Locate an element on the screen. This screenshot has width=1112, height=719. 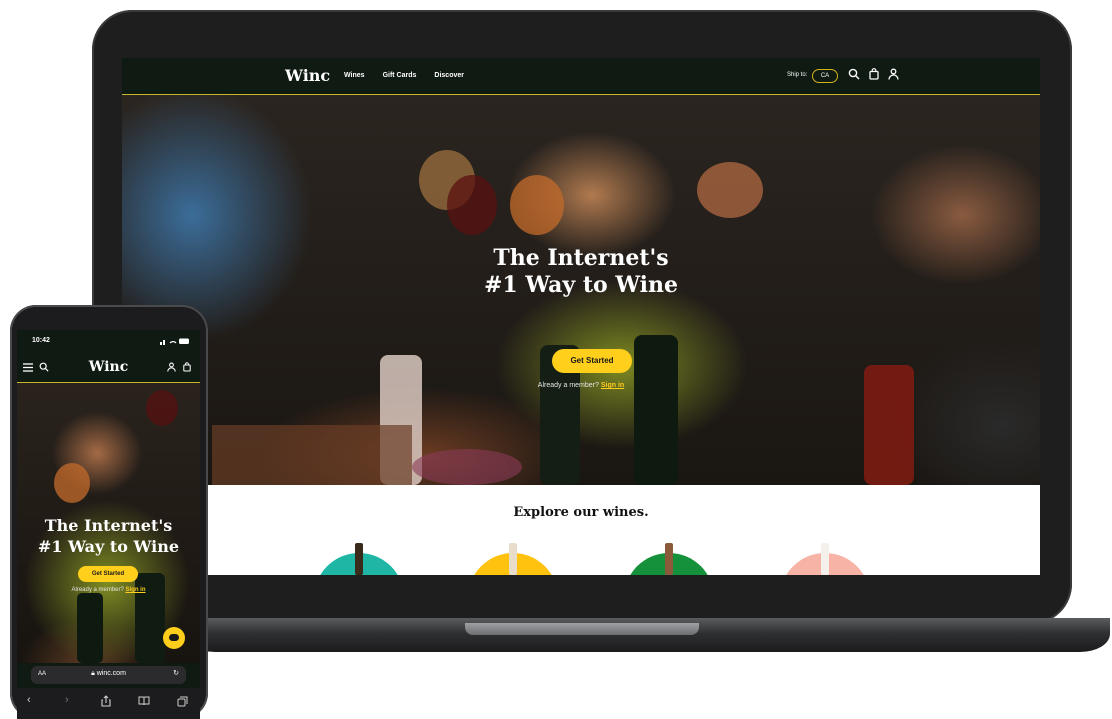
url-text: 🔒︎ winc.com is located at coordinates (108, 674).